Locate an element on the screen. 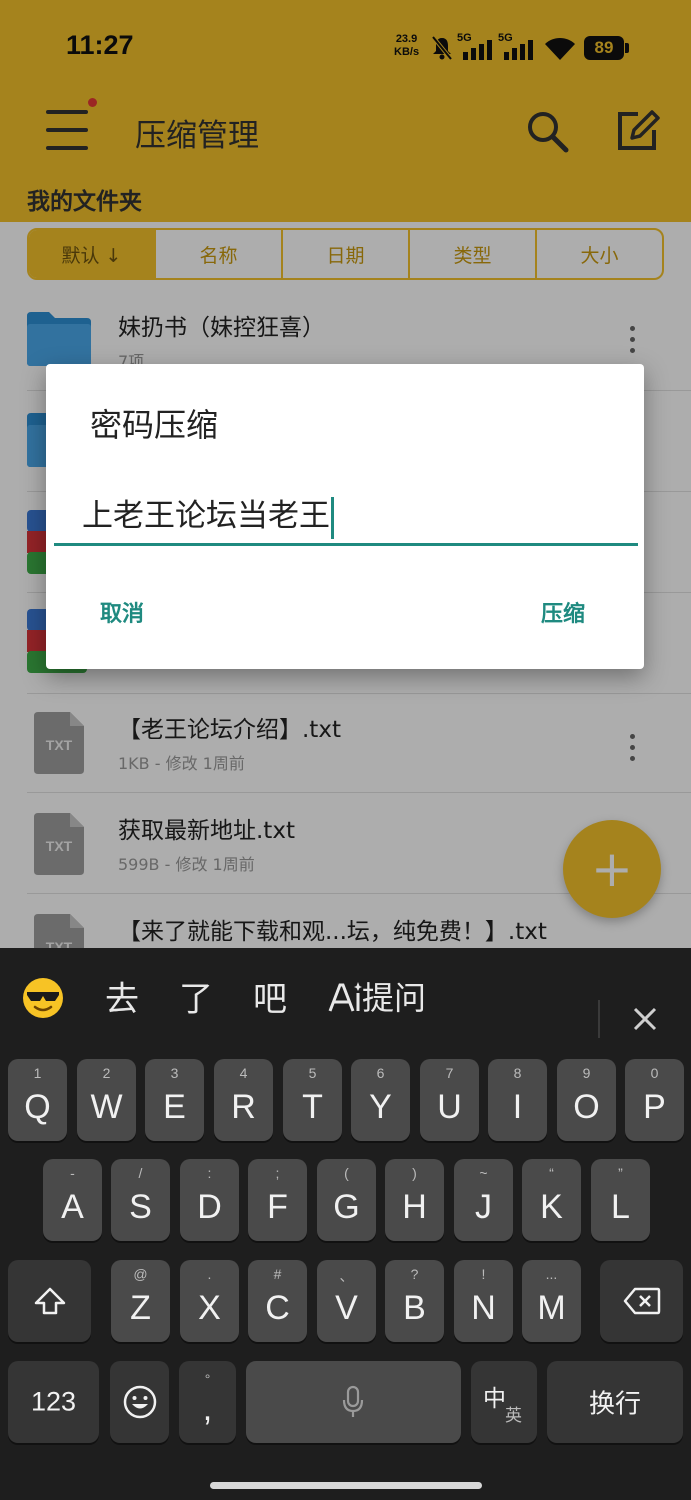 The image size is (691, 1500). password-input-value: 上老王论坛当老王 is located at coordinates (206, 516).